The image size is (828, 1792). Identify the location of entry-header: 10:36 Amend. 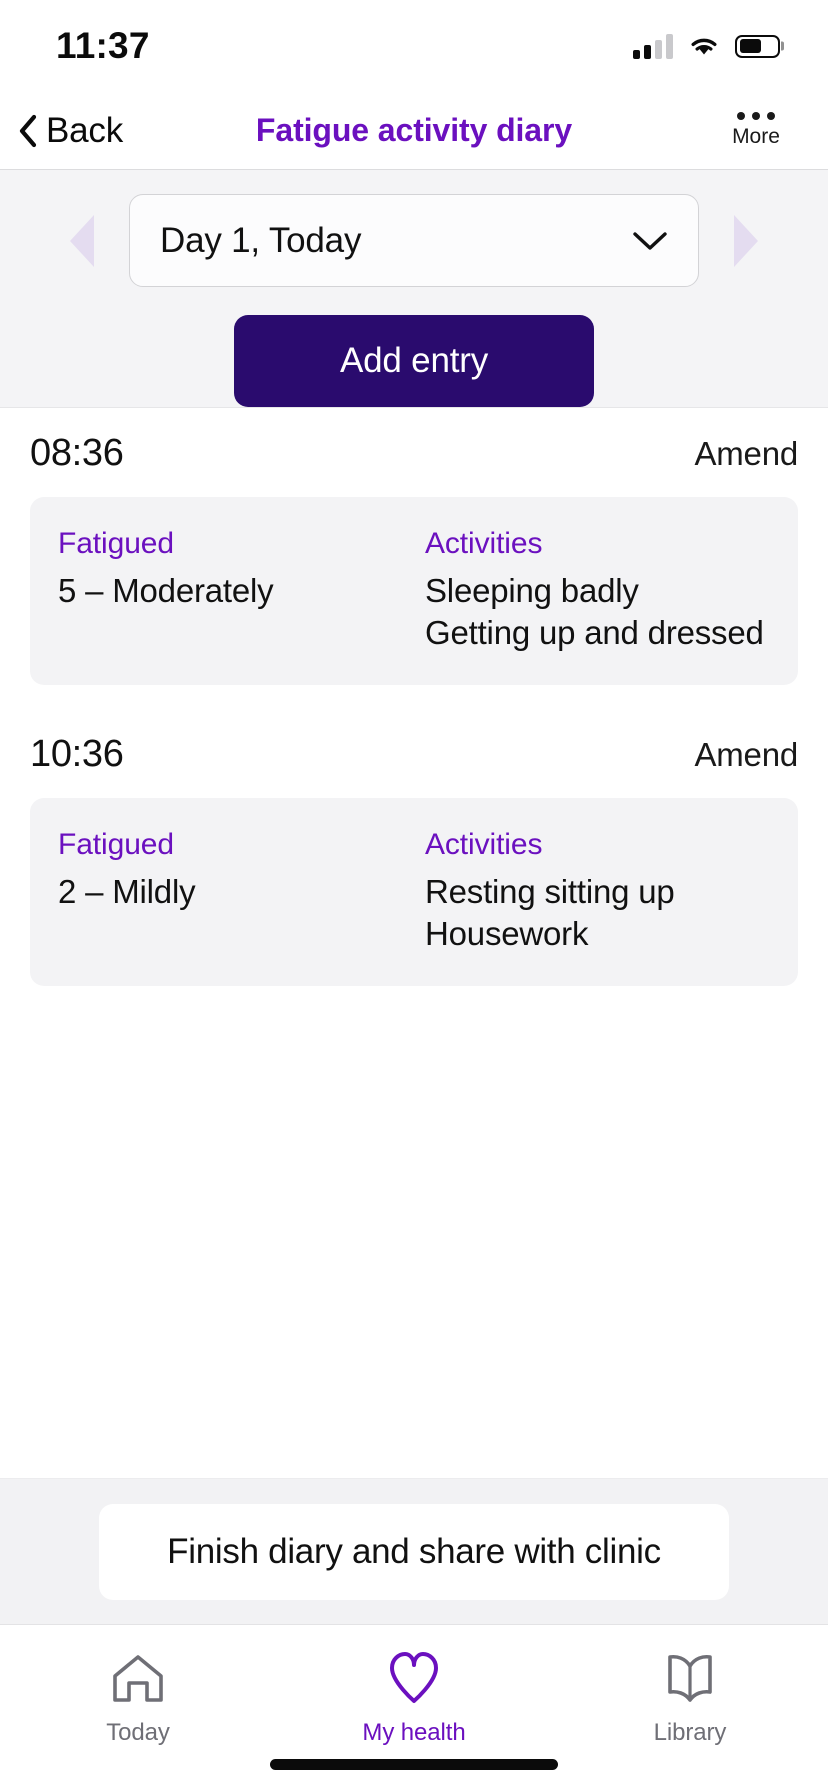
(414, 754).